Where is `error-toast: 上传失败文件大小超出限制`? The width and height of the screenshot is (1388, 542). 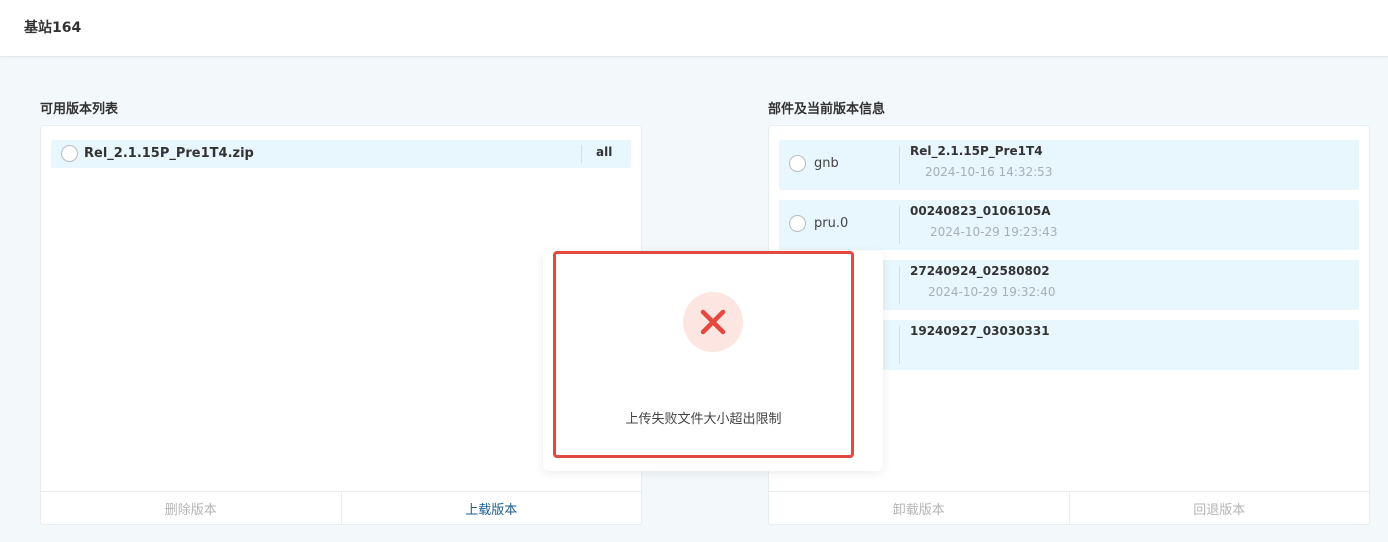 error-toast: 上传失败文件大小超出限制 is located at coordinates (713, 361).